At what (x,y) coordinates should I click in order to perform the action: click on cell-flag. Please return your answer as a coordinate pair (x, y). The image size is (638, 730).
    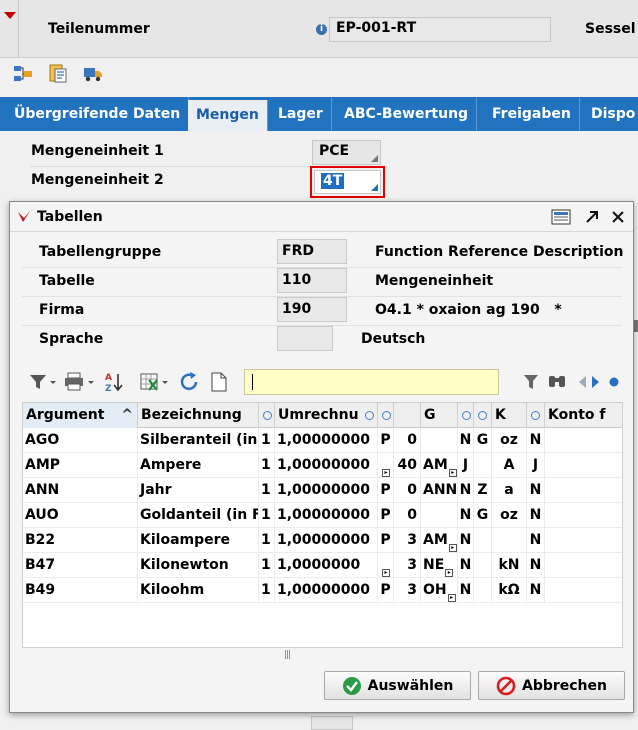
    Looking at the image, I should click on (483, 590).